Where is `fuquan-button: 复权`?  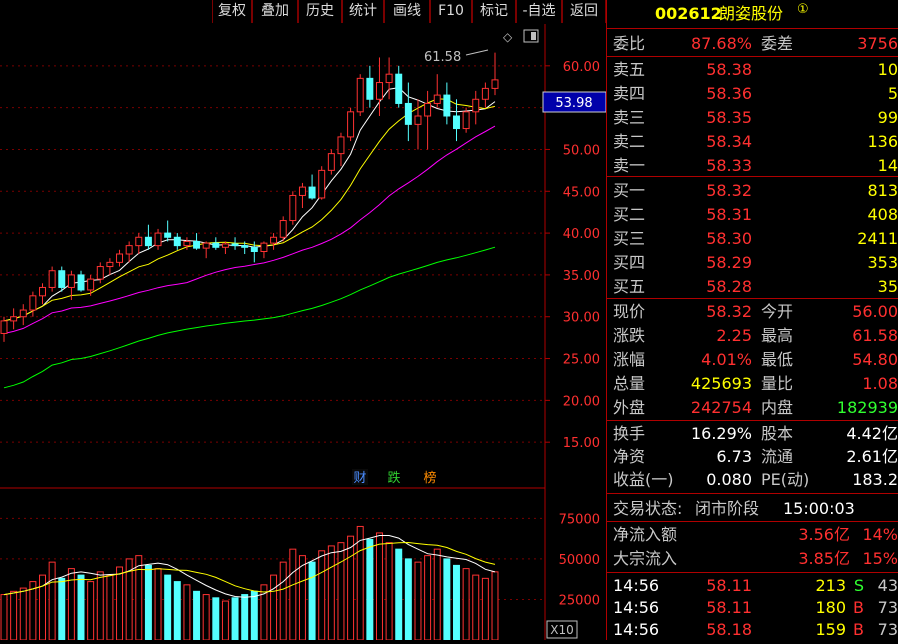
fuquan-button: 复权 is located at coordinates (232, 11).